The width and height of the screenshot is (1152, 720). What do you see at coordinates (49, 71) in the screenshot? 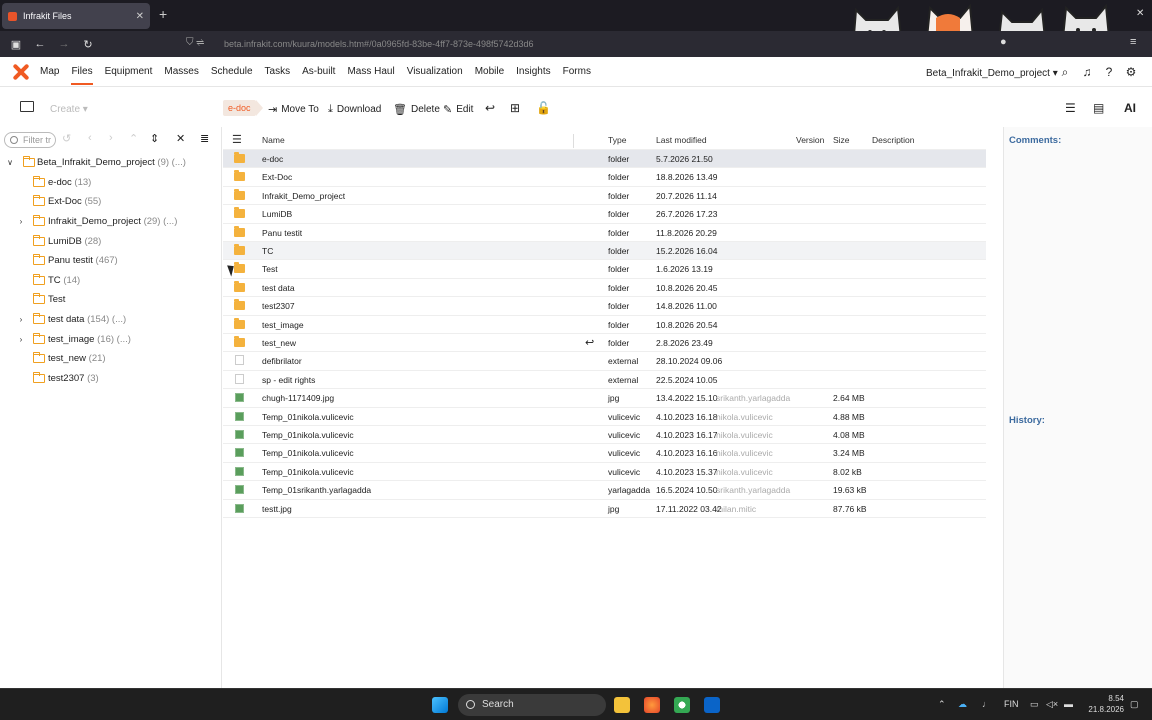
I see `nav-map: Map` at bounding box center [49, 71].